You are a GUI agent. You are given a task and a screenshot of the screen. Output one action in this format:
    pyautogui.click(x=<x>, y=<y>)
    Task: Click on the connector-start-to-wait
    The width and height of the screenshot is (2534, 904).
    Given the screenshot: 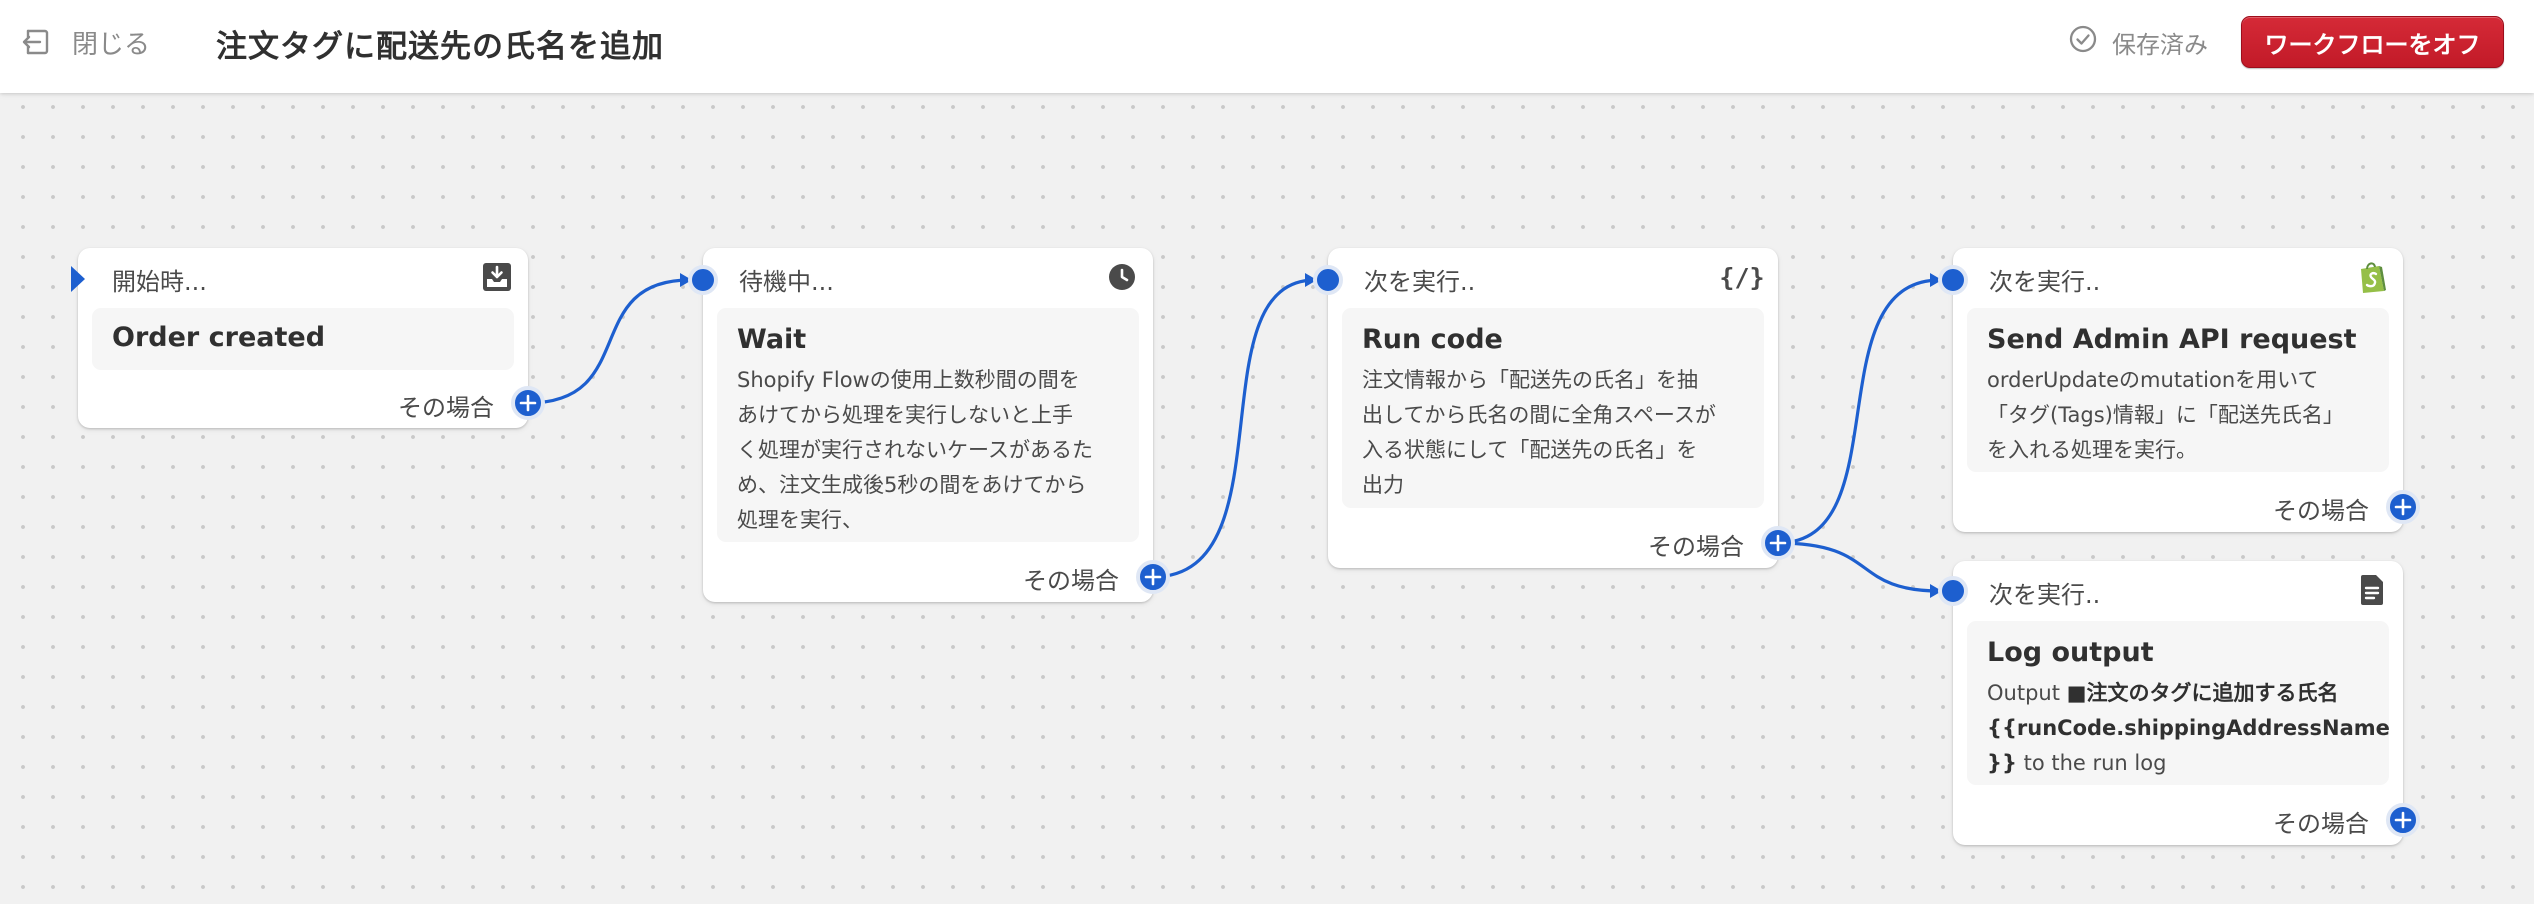 What is the action you would take?
    pyautogui.click(x=609, y=341)
    